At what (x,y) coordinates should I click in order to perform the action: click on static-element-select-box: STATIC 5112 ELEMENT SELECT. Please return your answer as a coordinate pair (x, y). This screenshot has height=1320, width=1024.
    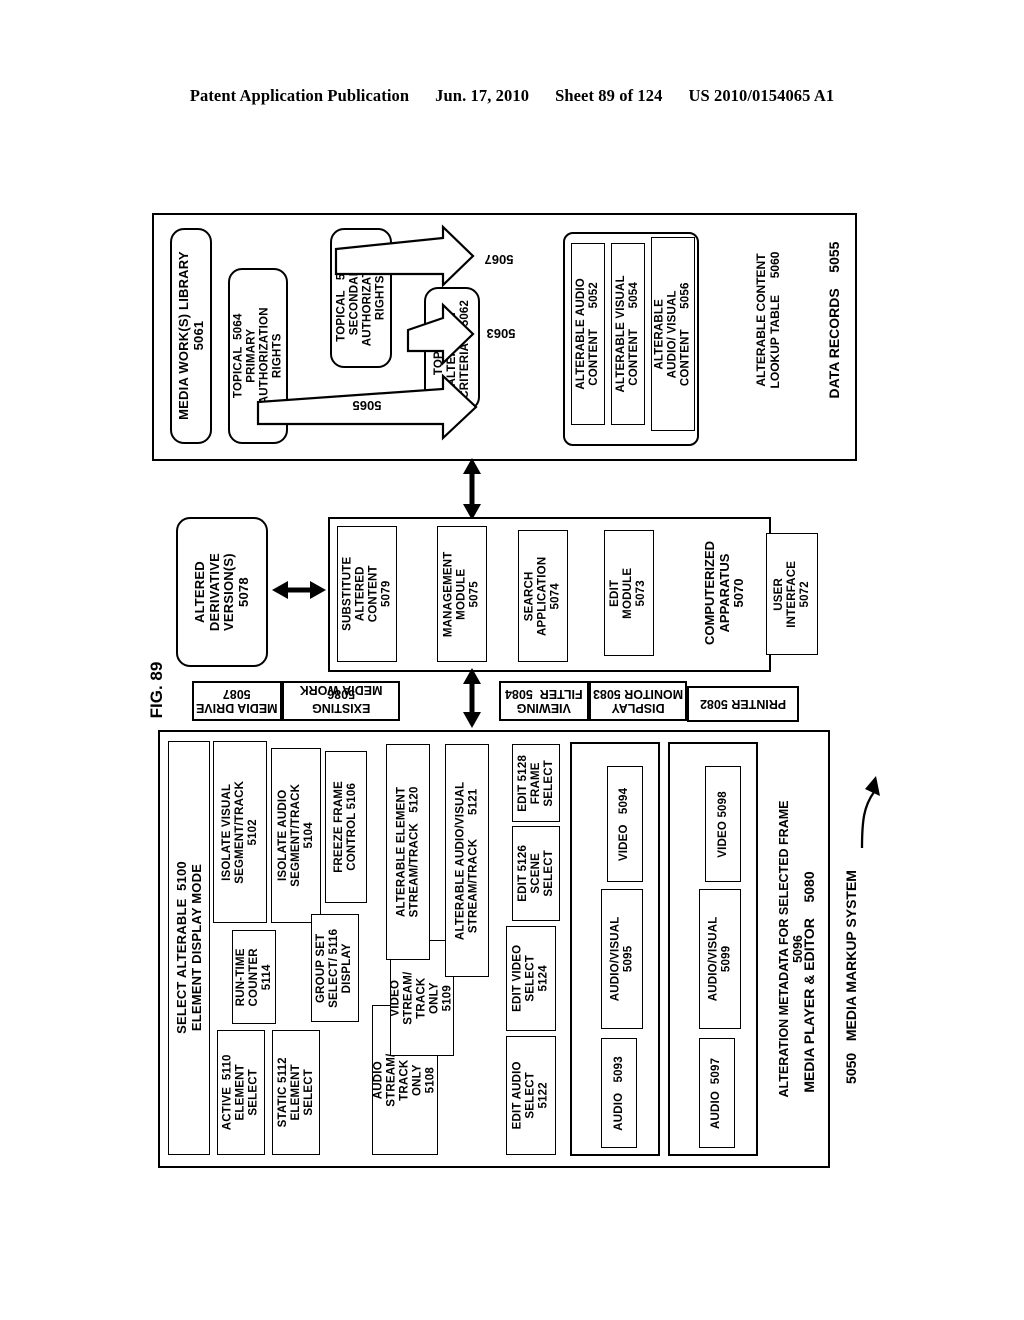
    Looking at the image, I should click on (296, 1092).